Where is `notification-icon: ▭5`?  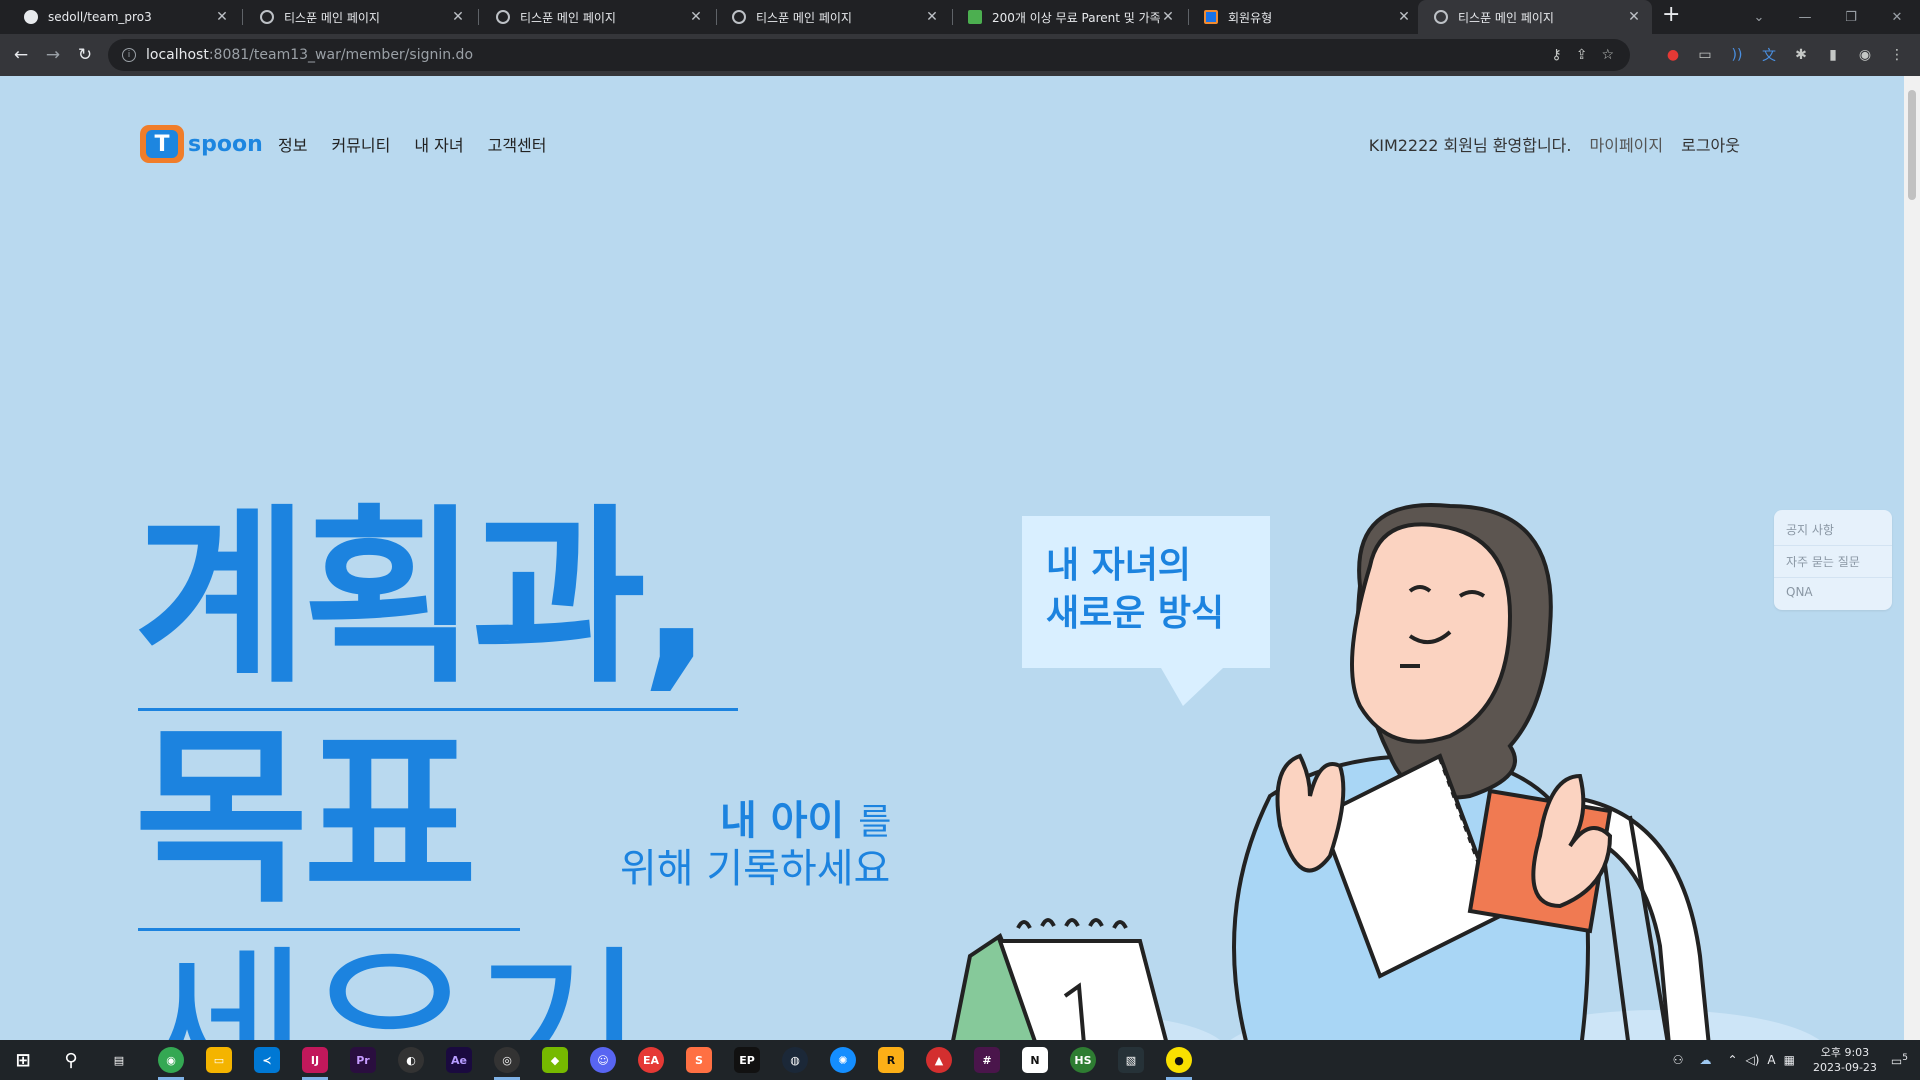 notification-icon: ▭5 is located at coordinates (1899, 1060).